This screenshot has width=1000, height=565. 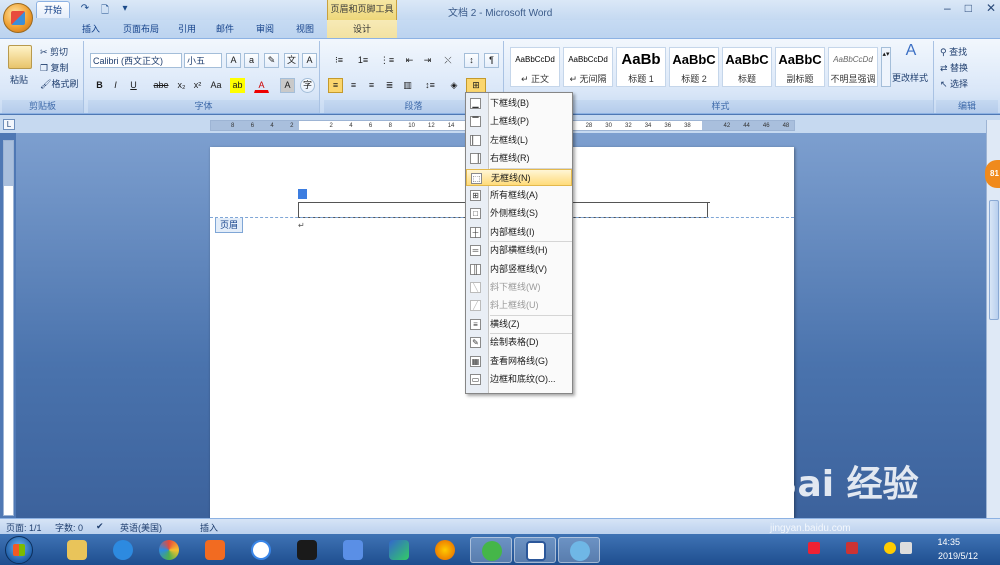 What do you see at coordinates (237, 85) in the screenshot?
I see `highlight-icon: ab` at bounding box center [237, 85].